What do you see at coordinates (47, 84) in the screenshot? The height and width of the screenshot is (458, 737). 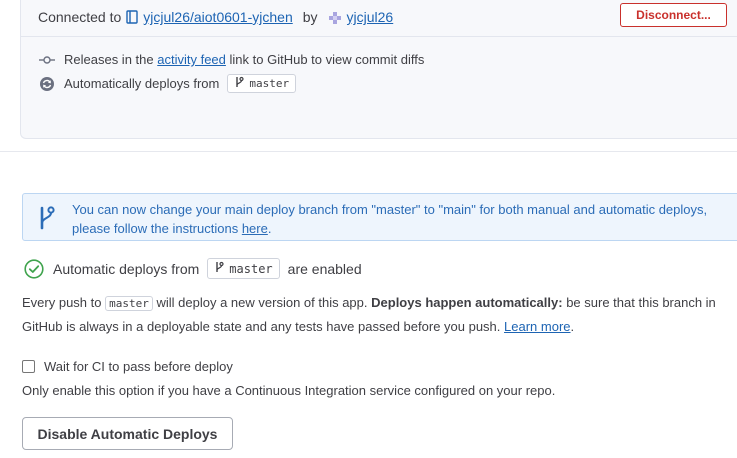 I see `sync-icon` at bounding box center [47, 84].